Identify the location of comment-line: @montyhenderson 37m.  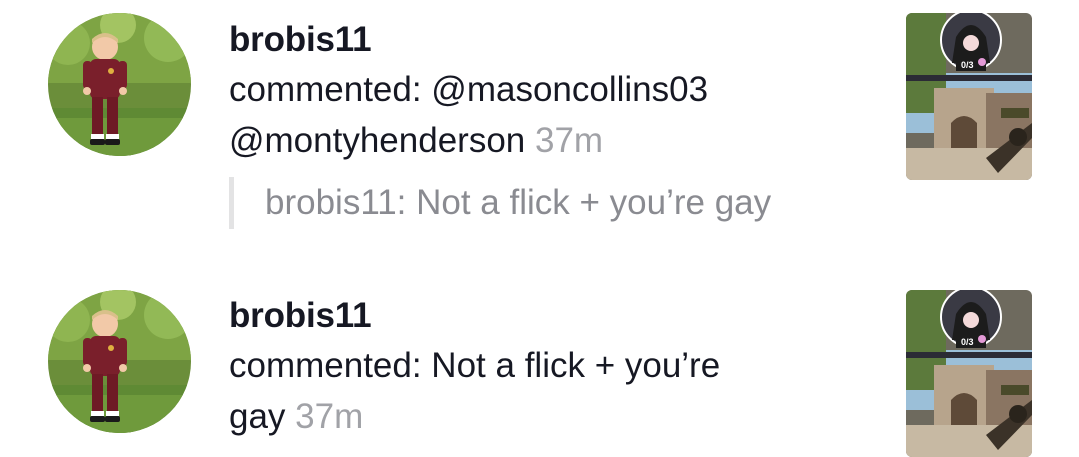
(549, 140).